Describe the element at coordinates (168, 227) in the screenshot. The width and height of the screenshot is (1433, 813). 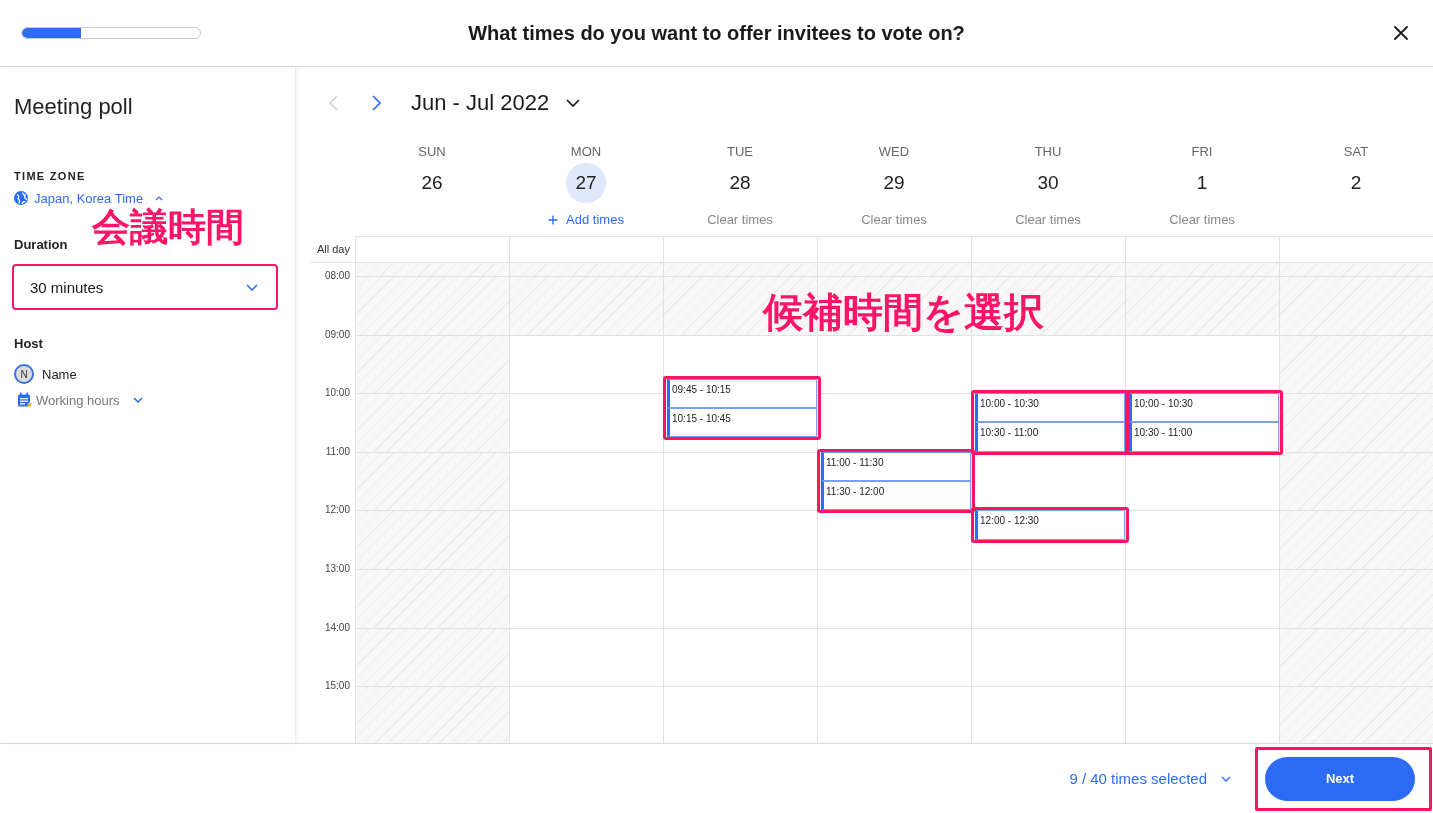
I see `annotation-text: 会議時間` at that location.